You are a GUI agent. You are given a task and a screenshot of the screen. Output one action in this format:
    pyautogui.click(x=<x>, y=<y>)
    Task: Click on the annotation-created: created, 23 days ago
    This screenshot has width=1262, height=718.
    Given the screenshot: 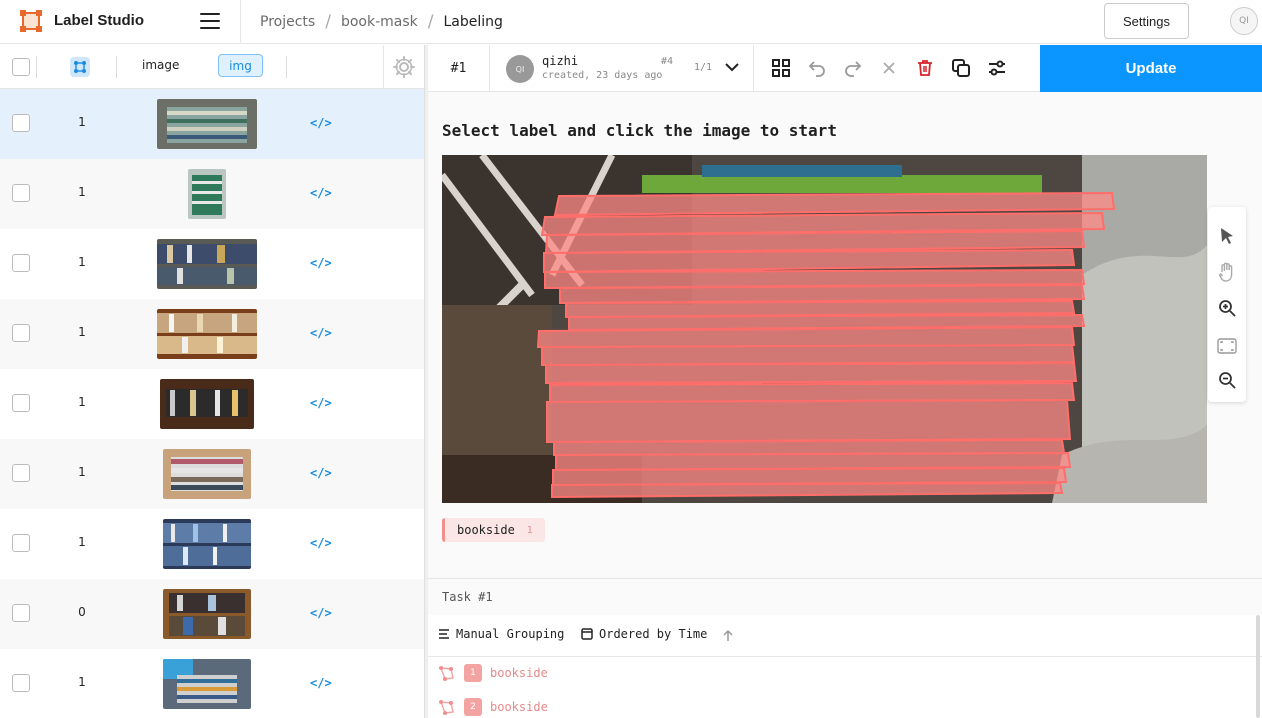 What is the action you would take?
    pyautogui.click(x=602, y=75)
    